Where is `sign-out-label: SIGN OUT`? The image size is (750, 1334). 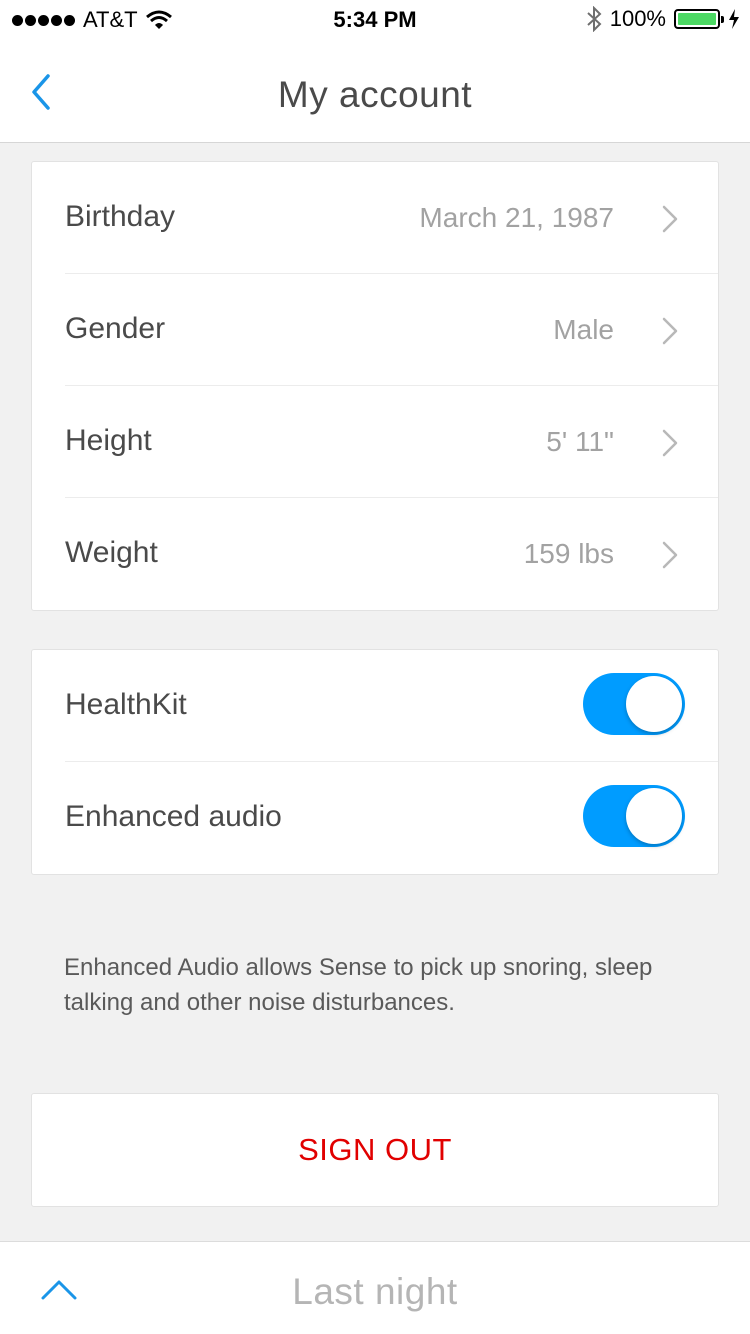 sign-out-label: SIGN OUT is located at coordinates (375, 1149).